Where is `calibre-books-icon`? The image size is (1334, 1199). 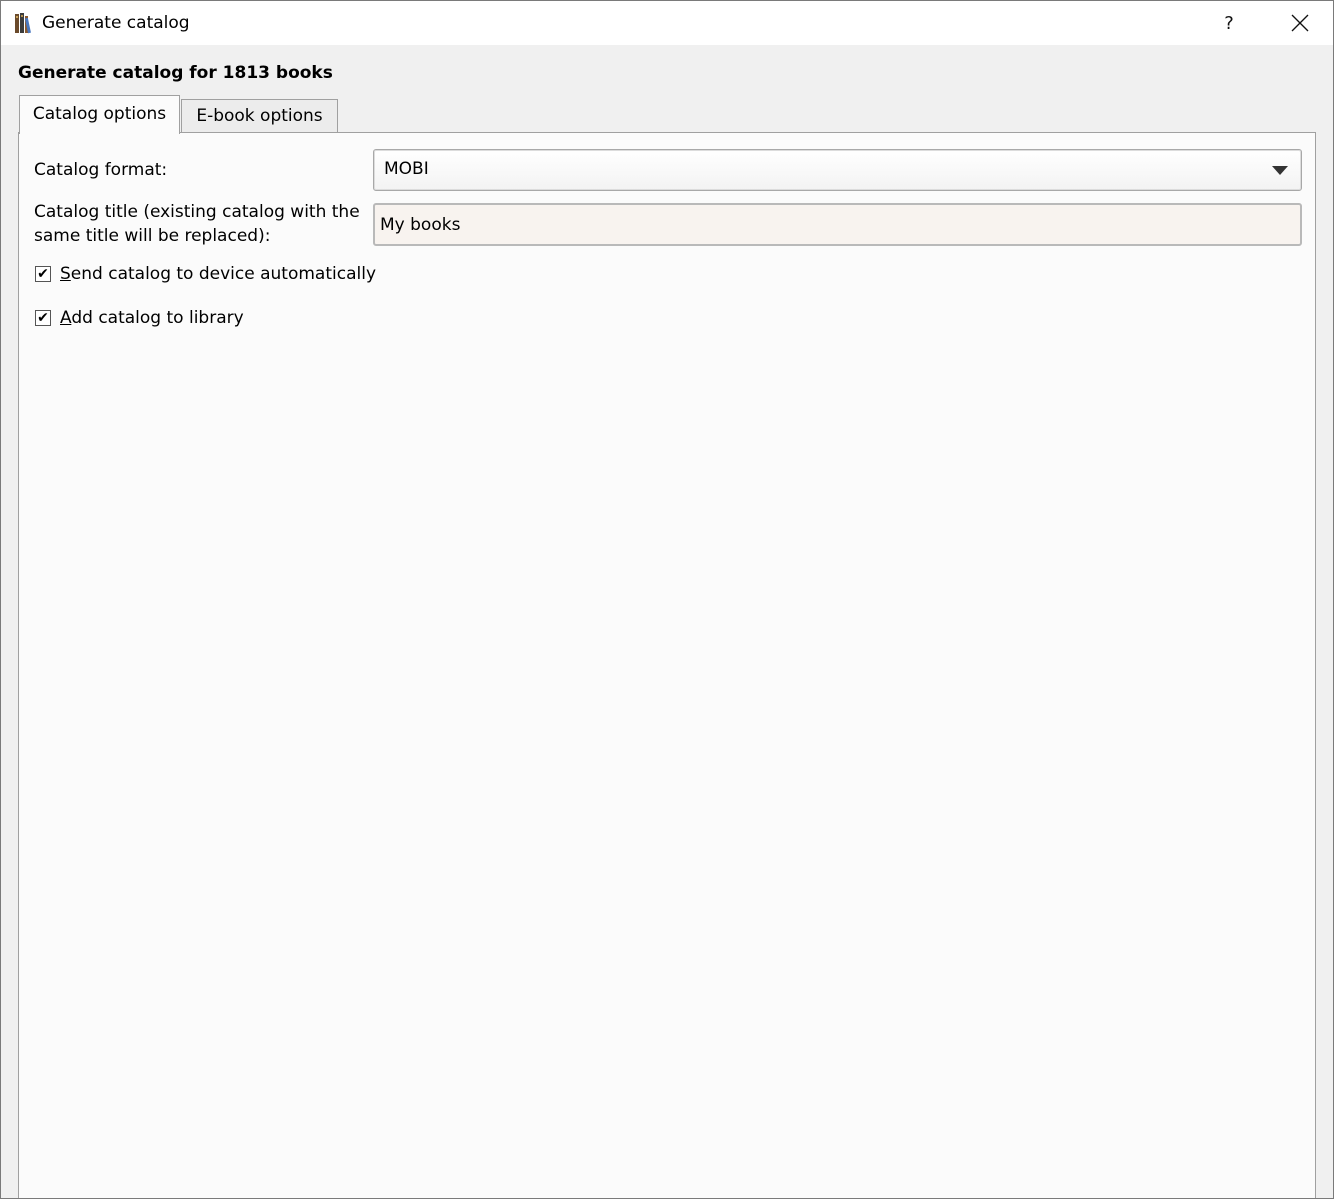
calibre-books-icon is located at coordinates (25, 23).